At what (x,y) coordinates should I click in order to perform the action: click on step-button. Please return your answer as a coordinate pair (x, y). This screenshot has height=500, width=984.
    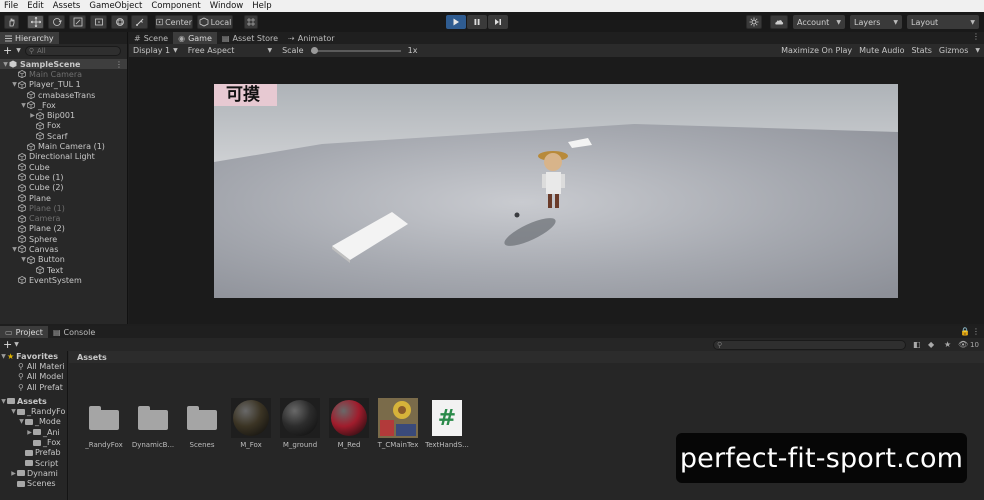
    Looking at the image, I should click on (498, 22).